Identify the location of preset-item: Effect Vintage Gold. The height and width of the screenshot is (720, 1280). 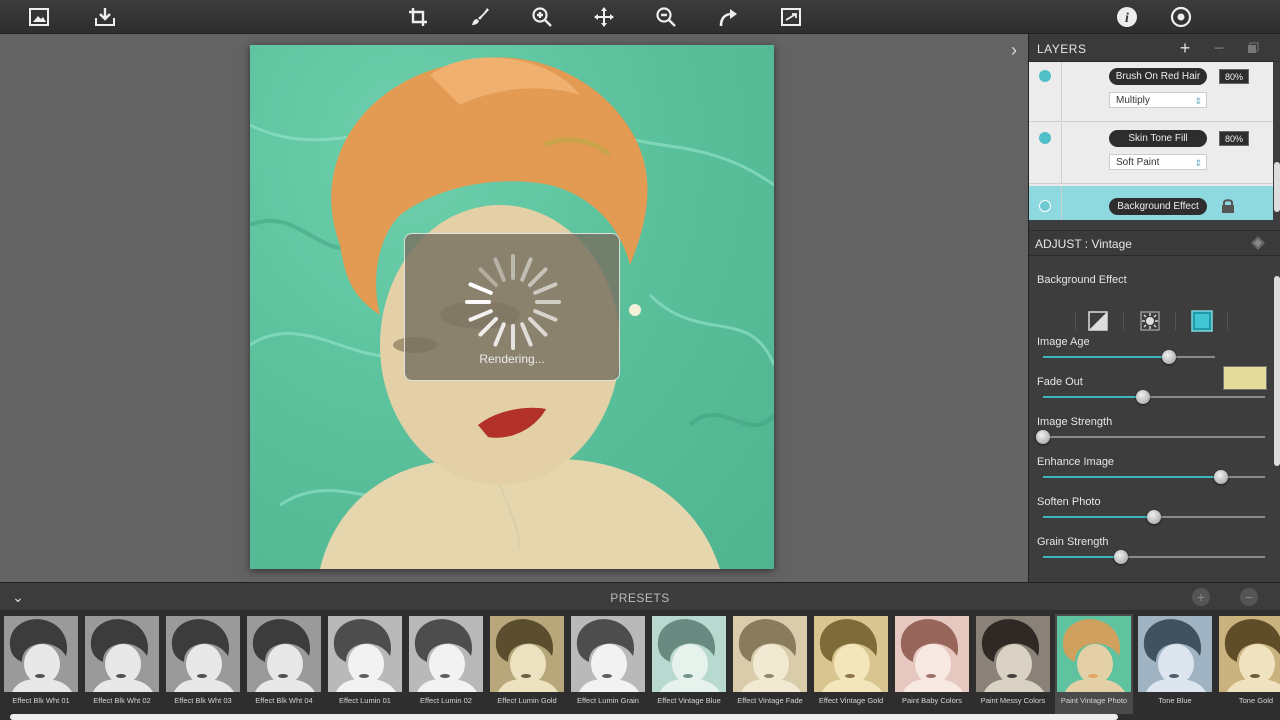
(851, 664).